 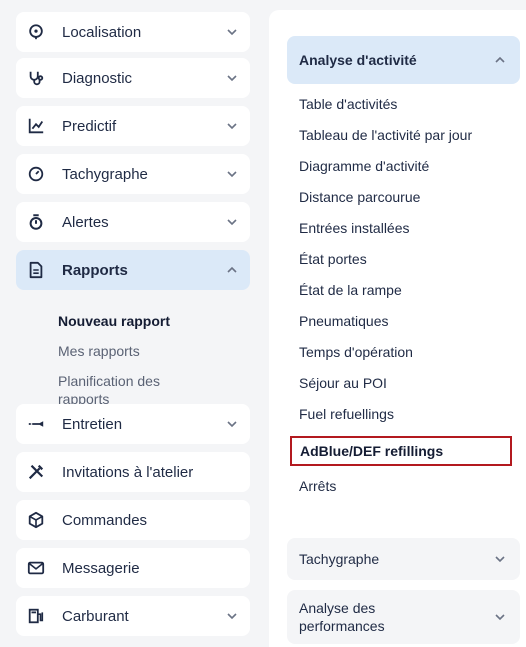 I want to click on sidebar-item-label: Diagnostic, so click(x=97, y=78).